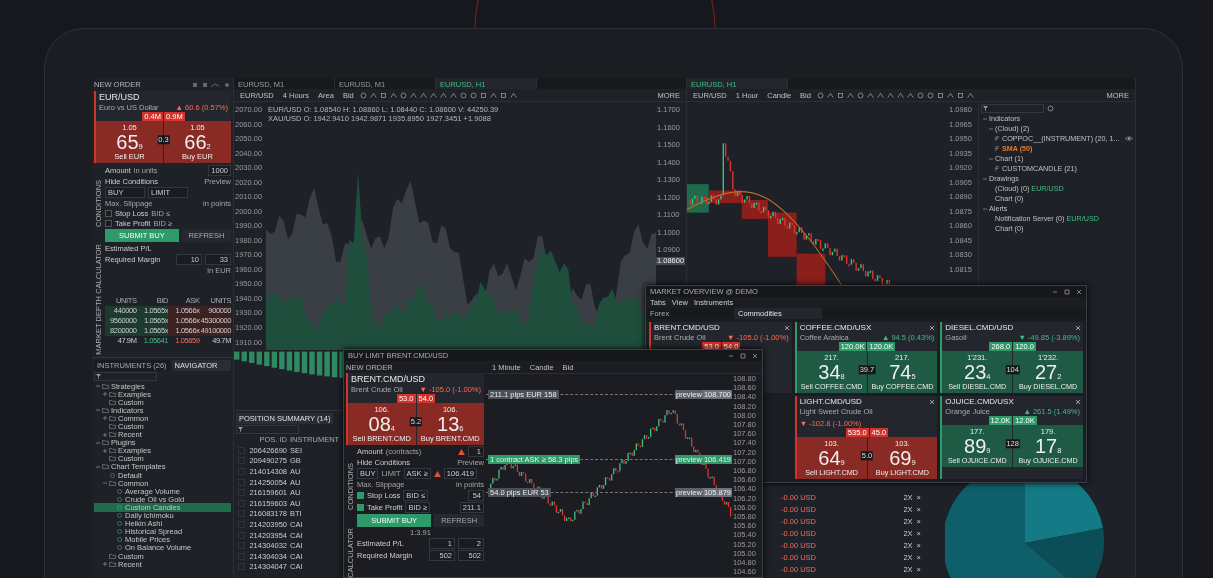  Describe the element at coordinates (979, 401) in the screenshot. I see `instrument-name: OJUICE.CMD/USX` at that location.